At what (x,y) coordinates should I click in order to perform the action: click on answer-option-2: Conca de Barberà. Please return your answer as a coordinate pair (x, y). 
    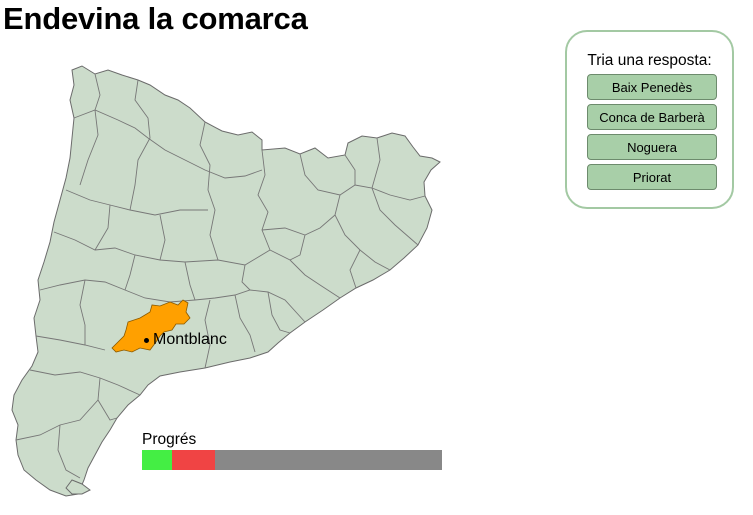
    Looking at the image, I should click on (652, 117).